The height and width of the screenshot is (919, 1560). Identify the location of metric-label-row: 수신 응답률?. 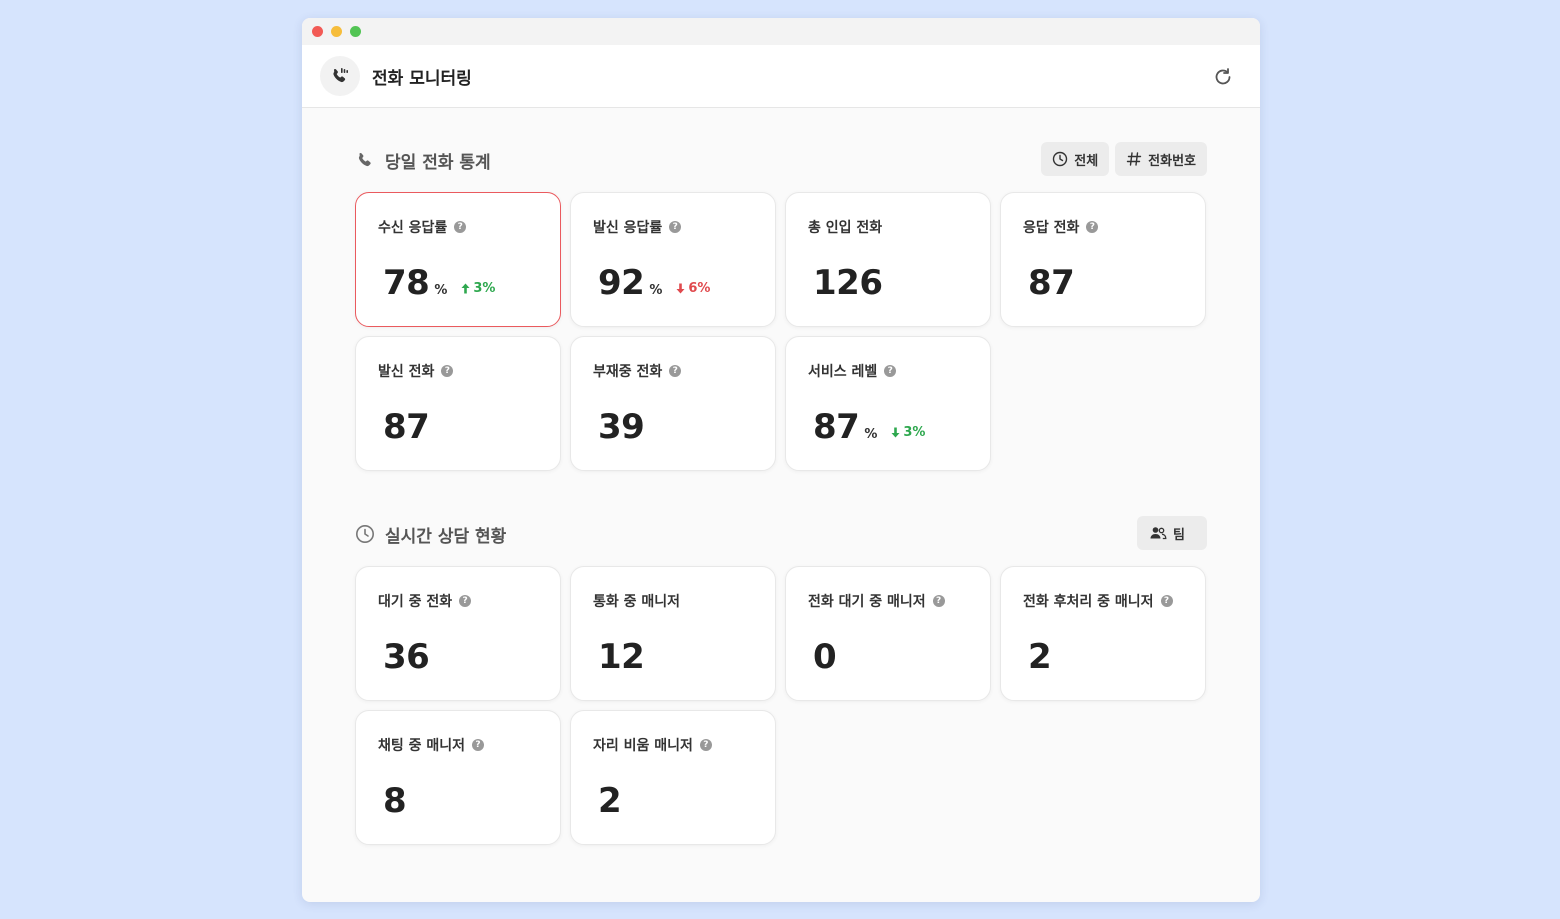
(422, 227).